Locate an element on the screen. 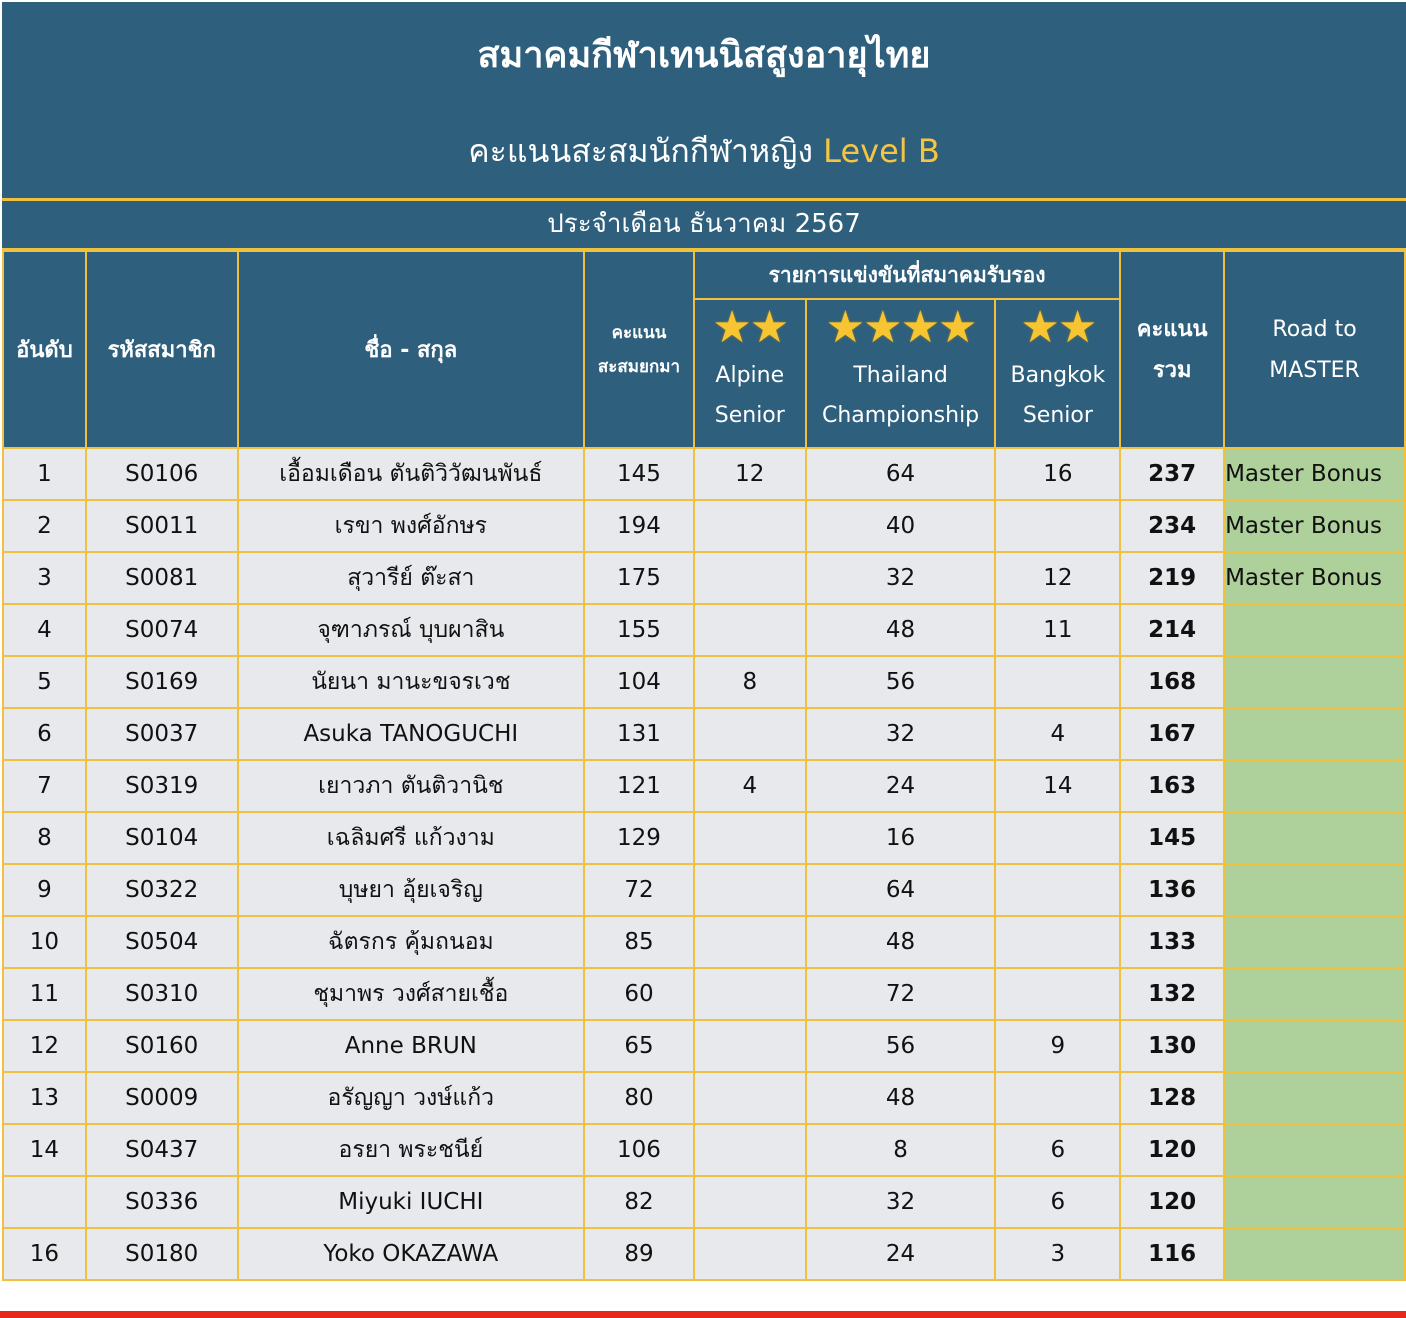 This screenshot has width=1406, height=1318. rank-cell: 2 is located at coordinates (44, 526).